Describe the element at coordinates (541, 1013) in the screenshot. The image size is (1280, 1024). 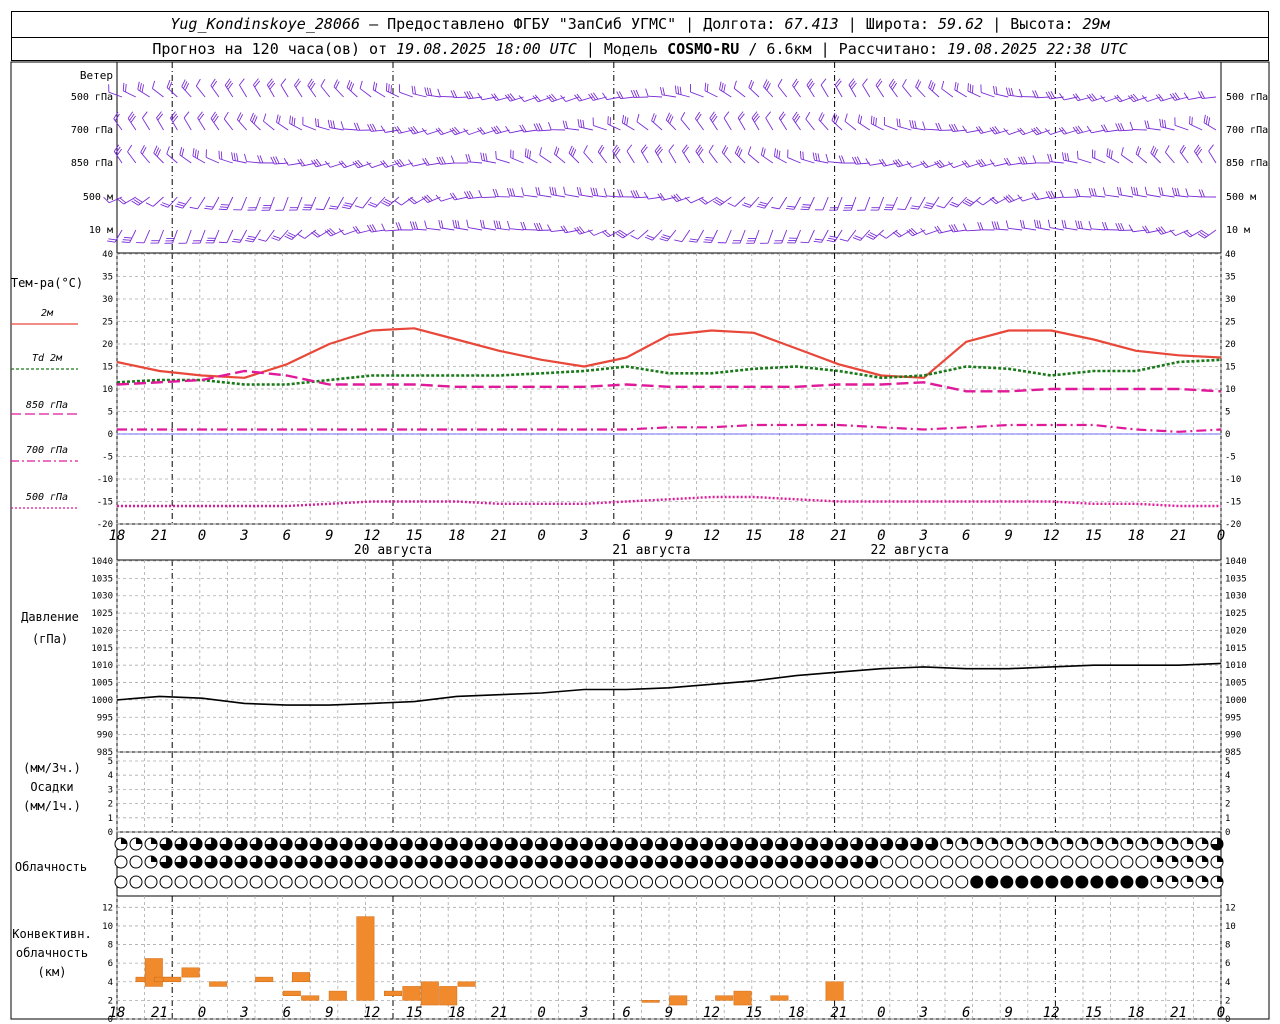
I see `xtick-1: 0` at that location.